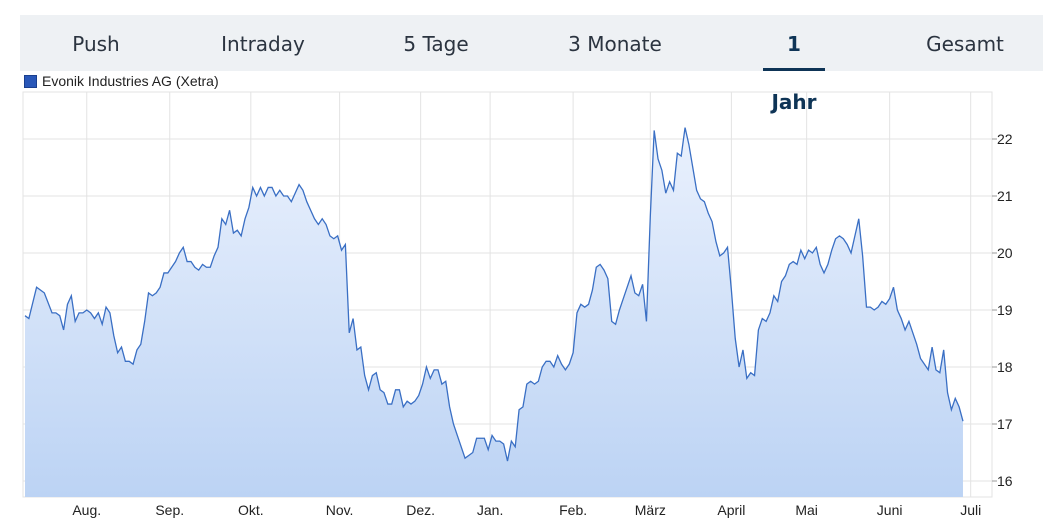 The height and width of the screenshot is (527, 1043). Describe the element at coordinates (1005, 424) in the screenshot. I see `y-tick-label: 17` at that location.